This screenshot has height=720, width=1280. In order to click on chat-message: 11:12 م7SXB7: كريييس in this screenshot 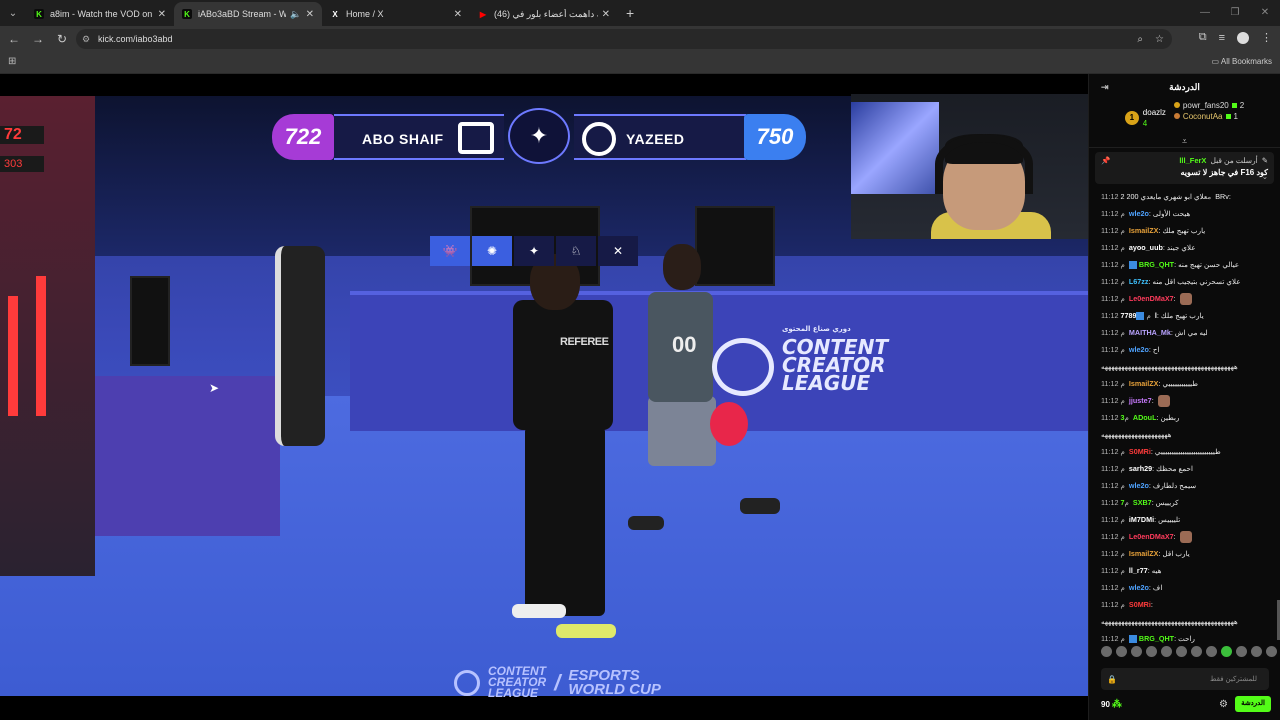, I will do `click(1186, 502)`.